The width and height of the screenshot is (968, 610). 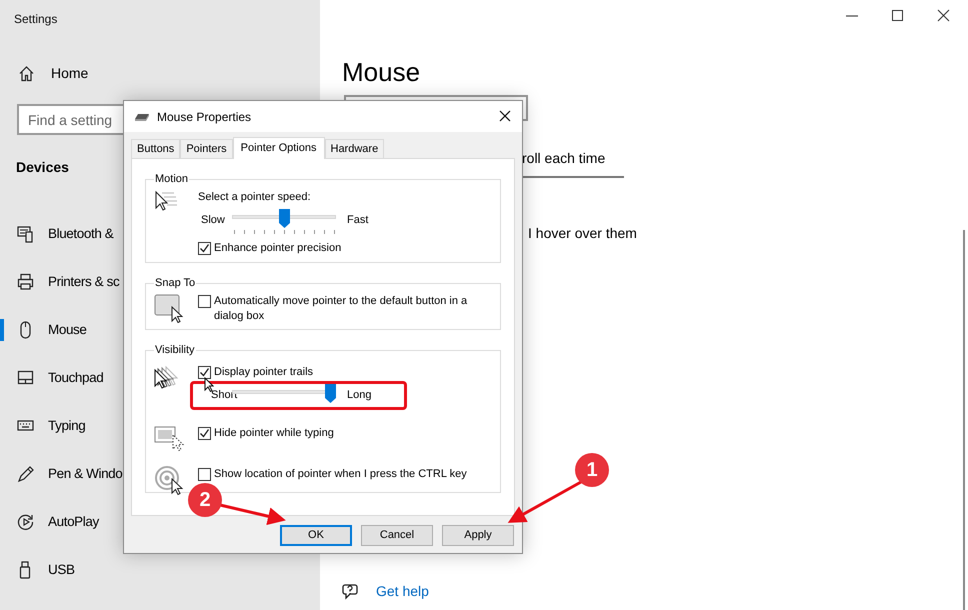 I want to click on scrollbar, so click(x=964, y=420).